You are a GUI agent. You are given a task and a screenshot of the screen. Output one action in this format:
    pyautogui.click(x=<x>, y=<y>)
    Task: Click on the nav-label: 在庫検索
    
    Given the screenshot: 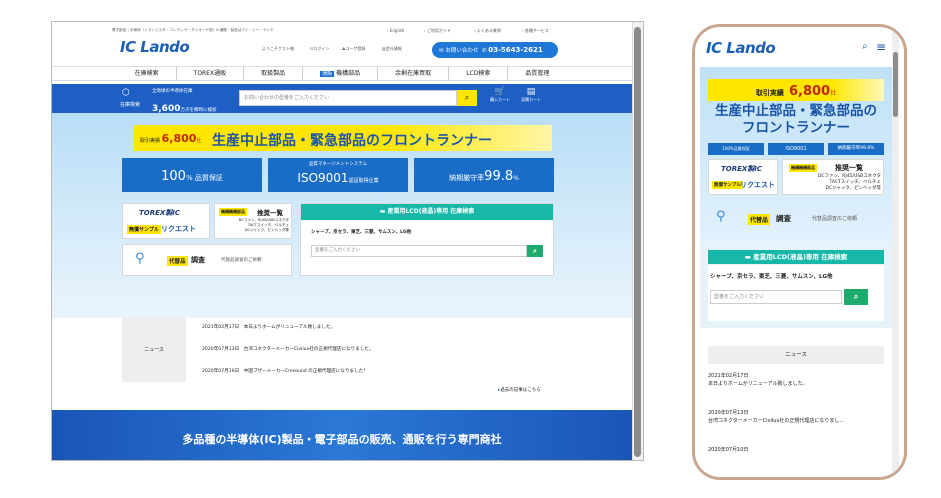 What is the action you would take?
    pyautogui.click(x=146, y=73)
    